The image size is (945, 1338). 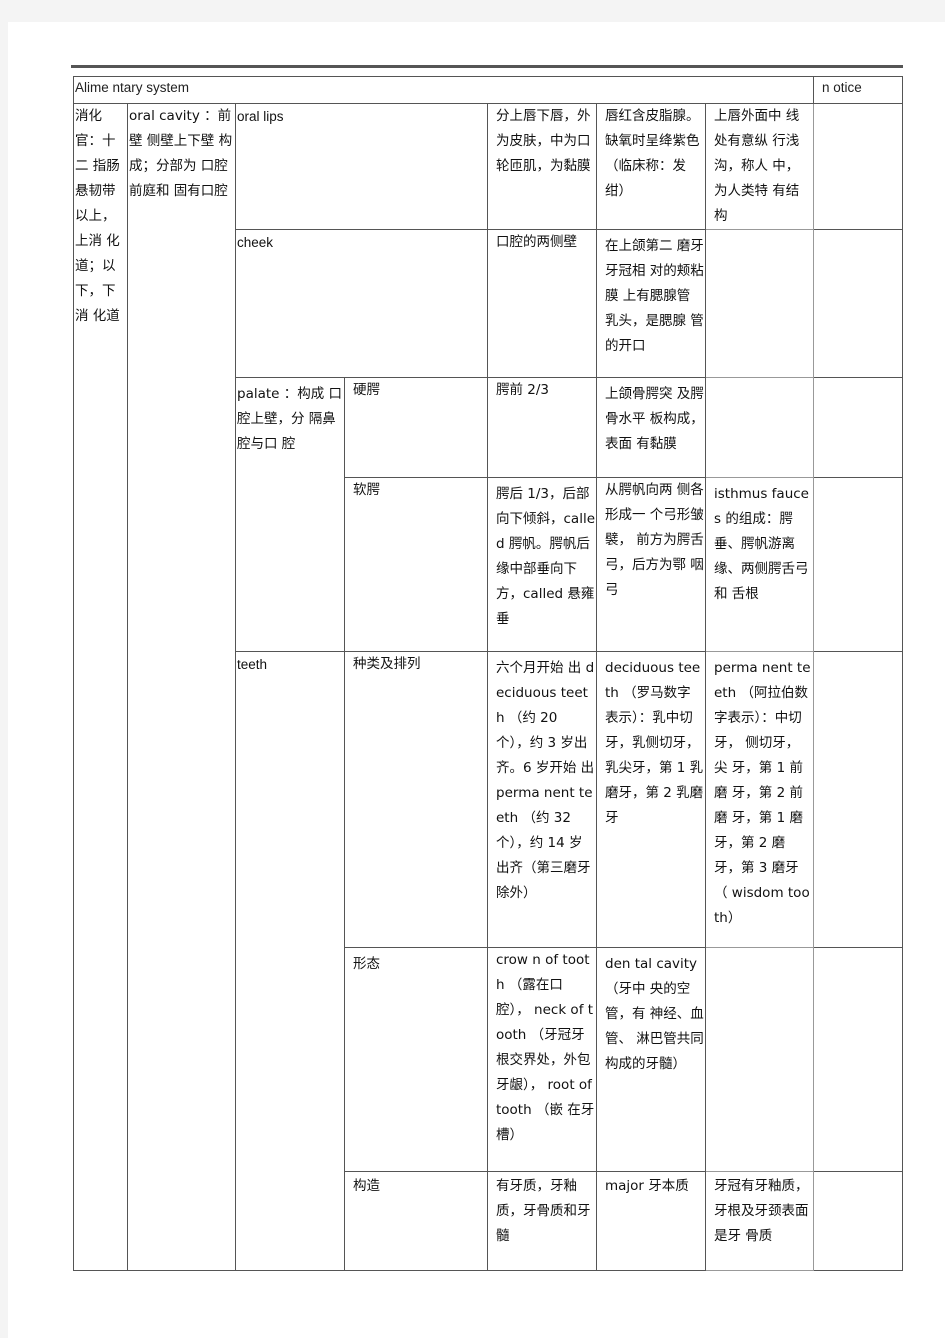 I want to click on sub-part-cell: 软腭, so click(x=416, y=564).